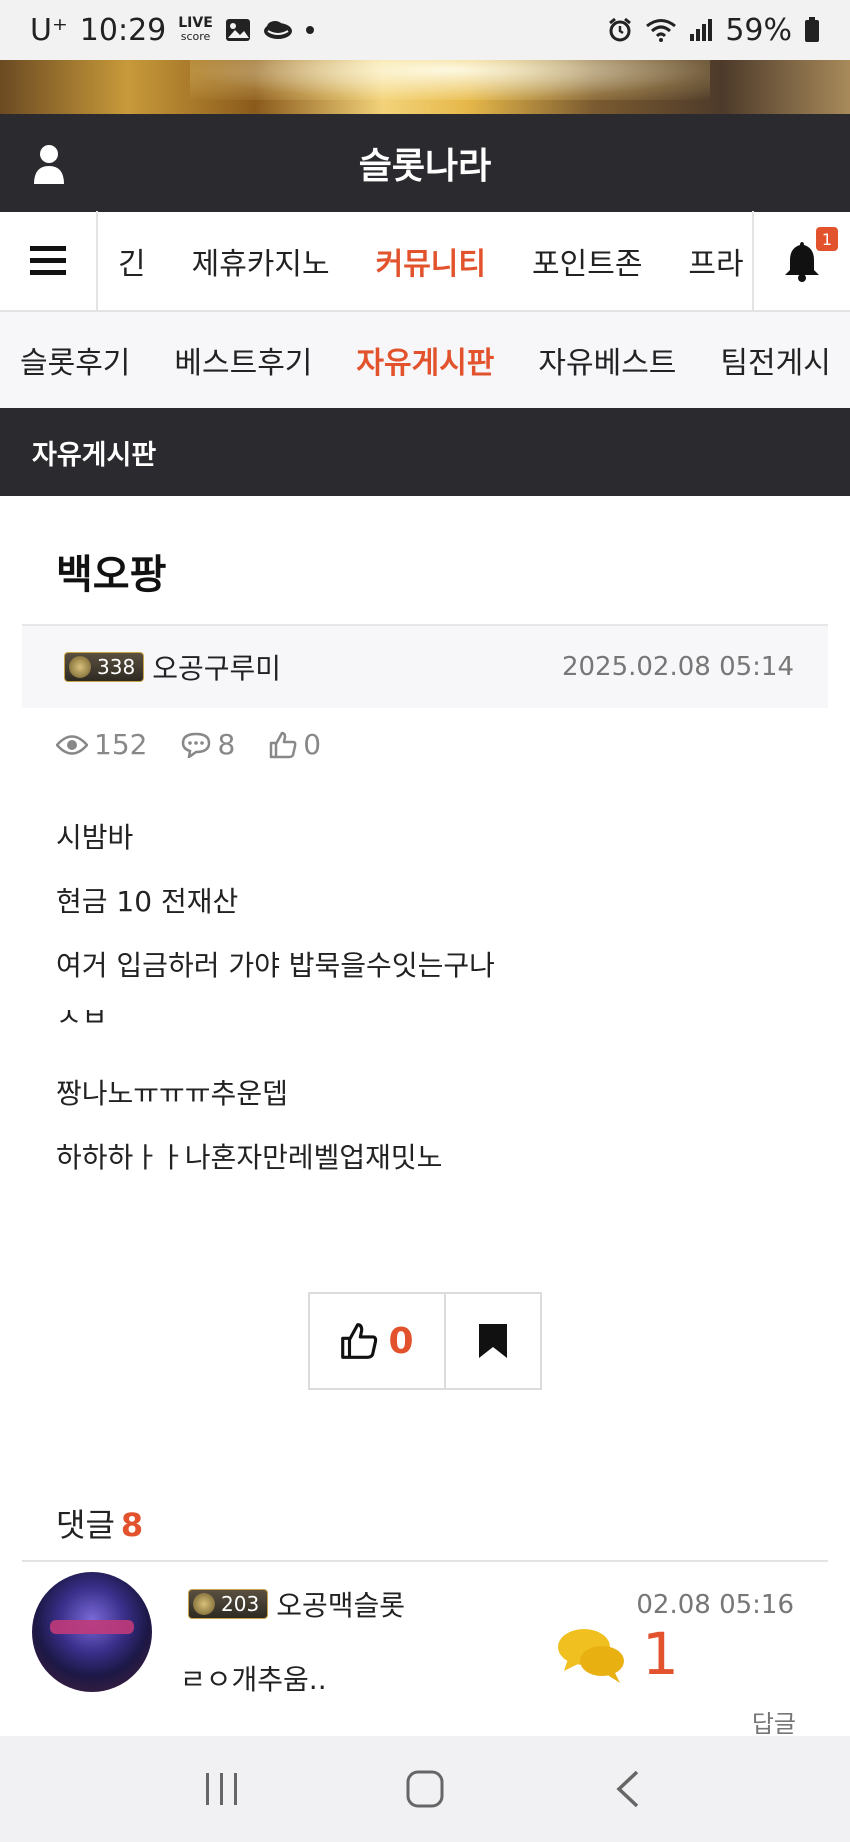  I want to click on comment-author-name: 오공맥슬롯, so click(340, 1604).